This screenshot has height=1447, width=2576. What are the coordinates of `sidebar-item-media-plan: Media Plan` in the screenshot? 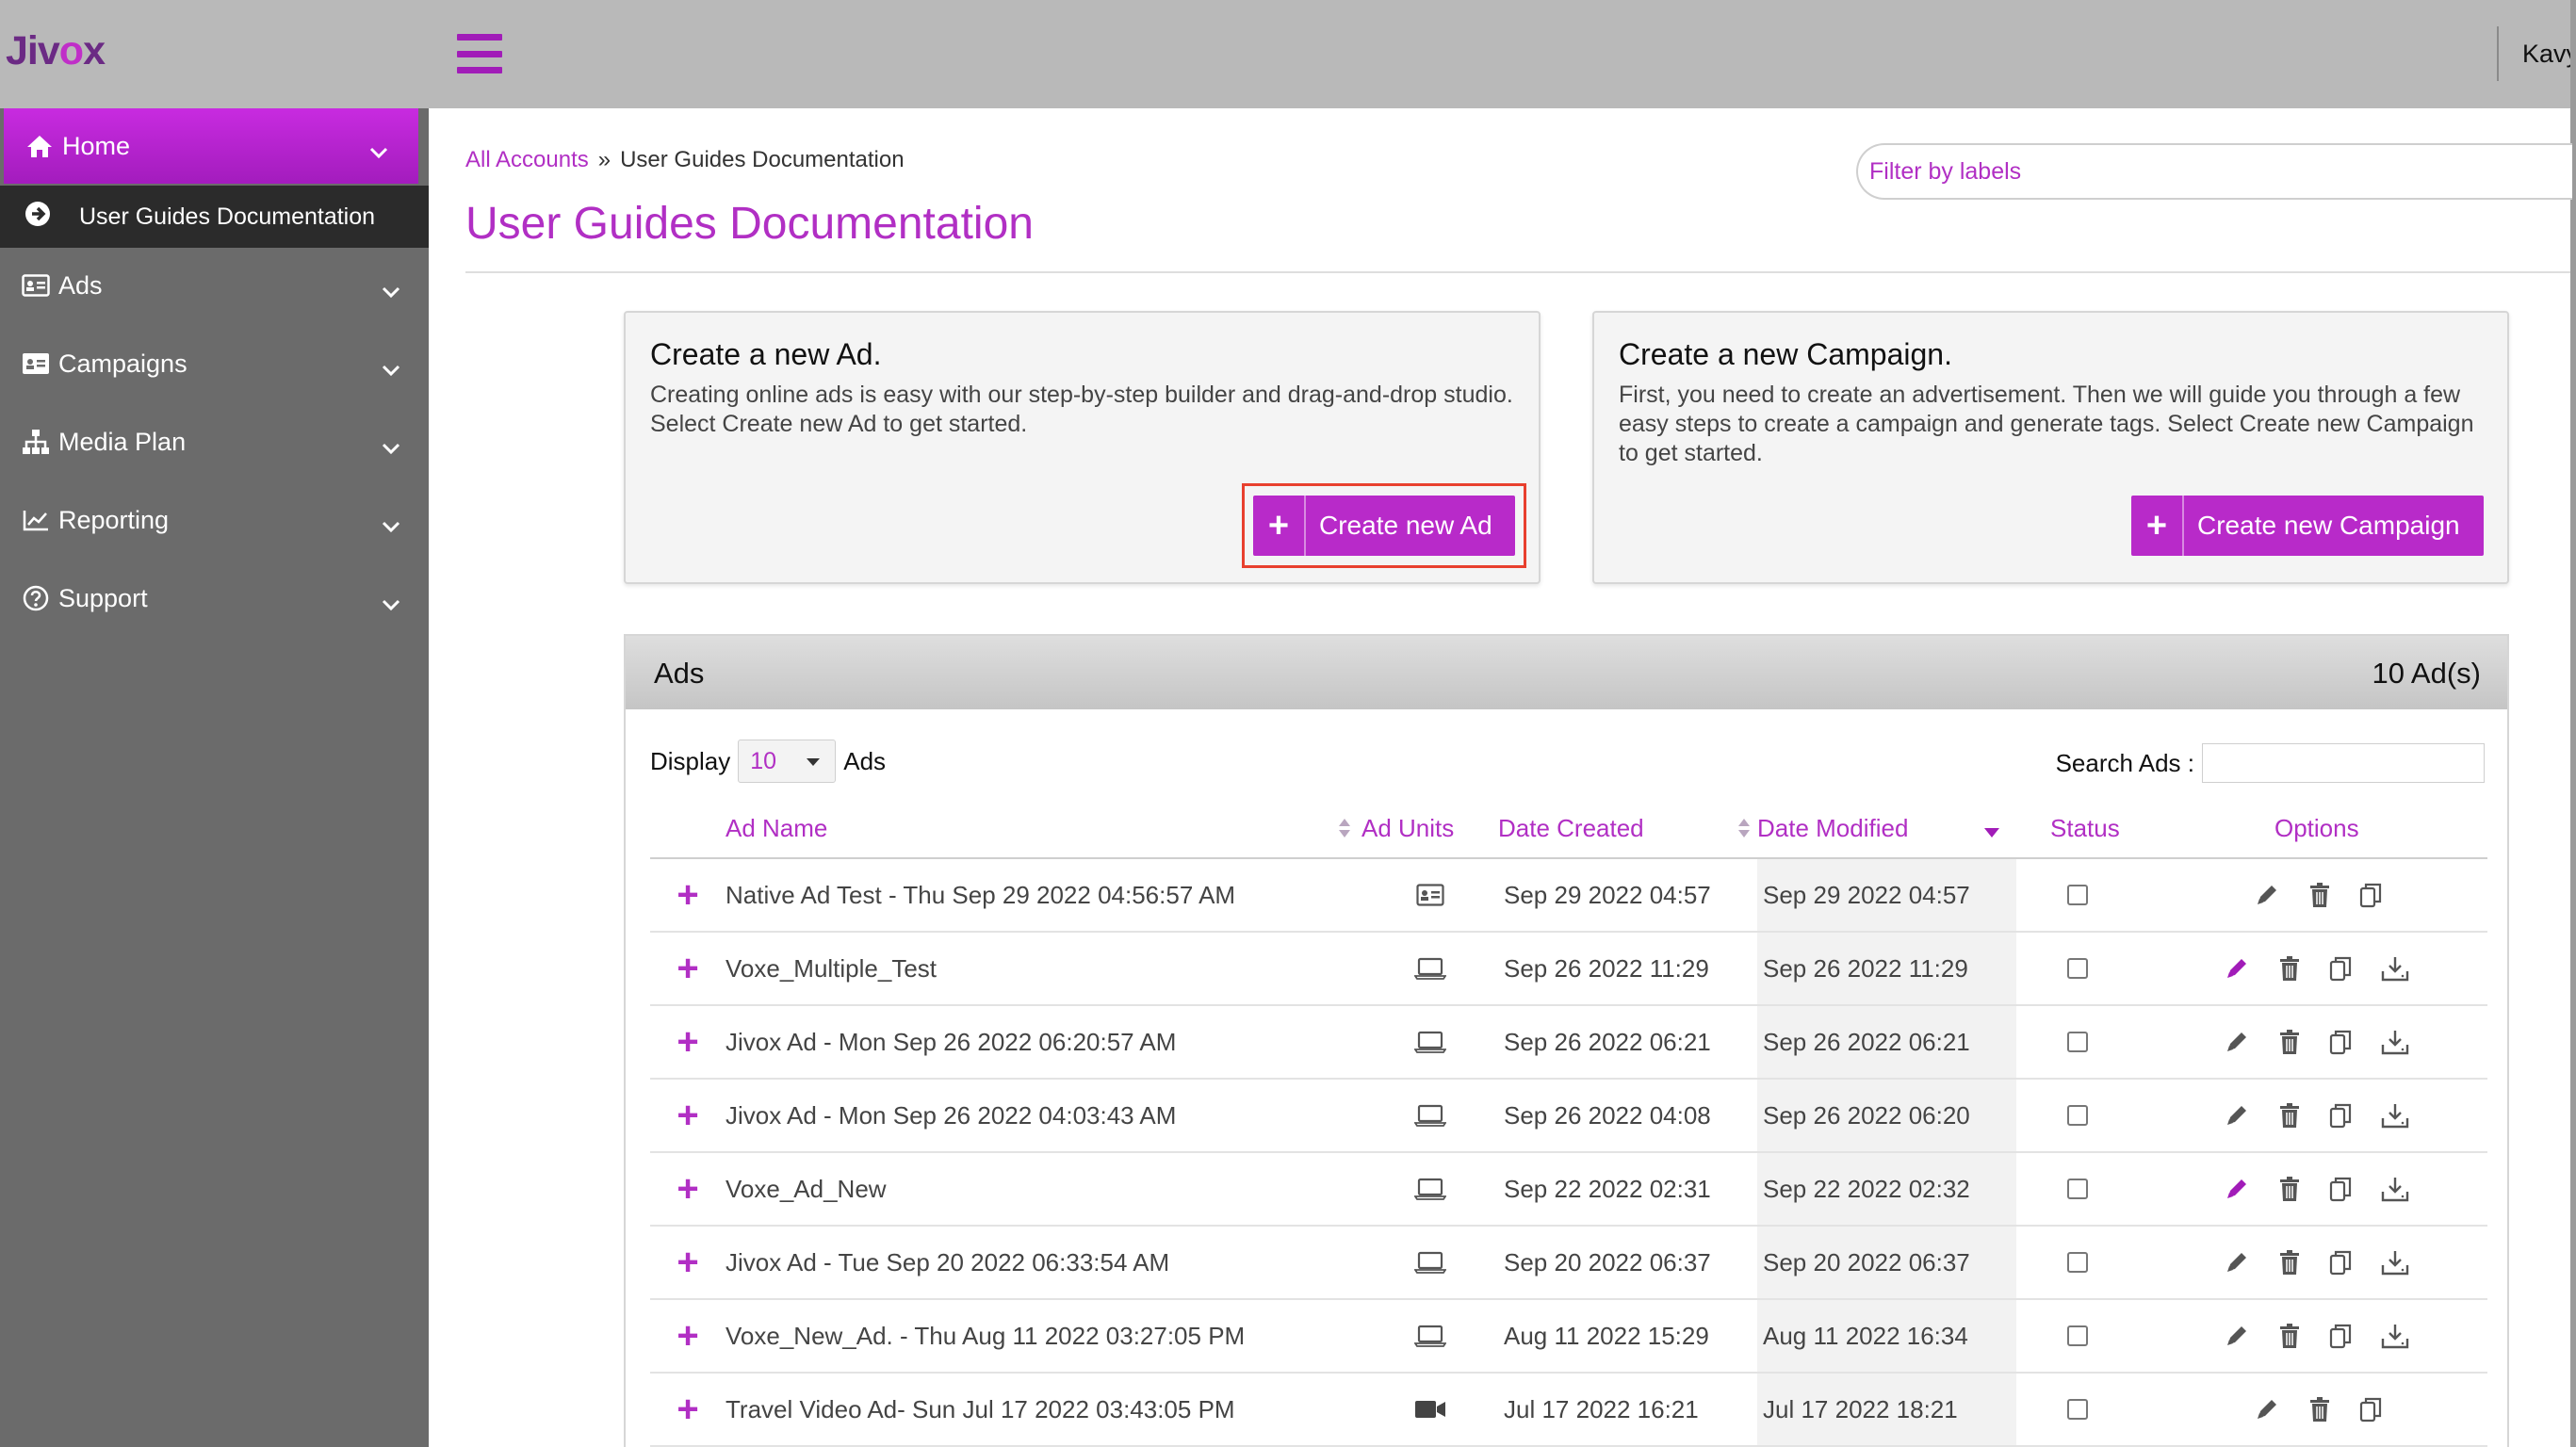 It's located at (214, 442).